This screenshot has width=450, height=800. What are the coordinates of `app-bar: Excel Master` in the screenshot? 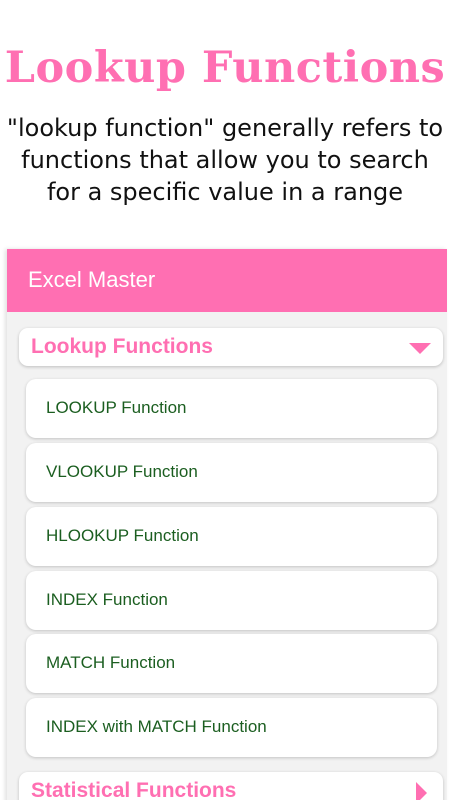 It's located at (227, 280).